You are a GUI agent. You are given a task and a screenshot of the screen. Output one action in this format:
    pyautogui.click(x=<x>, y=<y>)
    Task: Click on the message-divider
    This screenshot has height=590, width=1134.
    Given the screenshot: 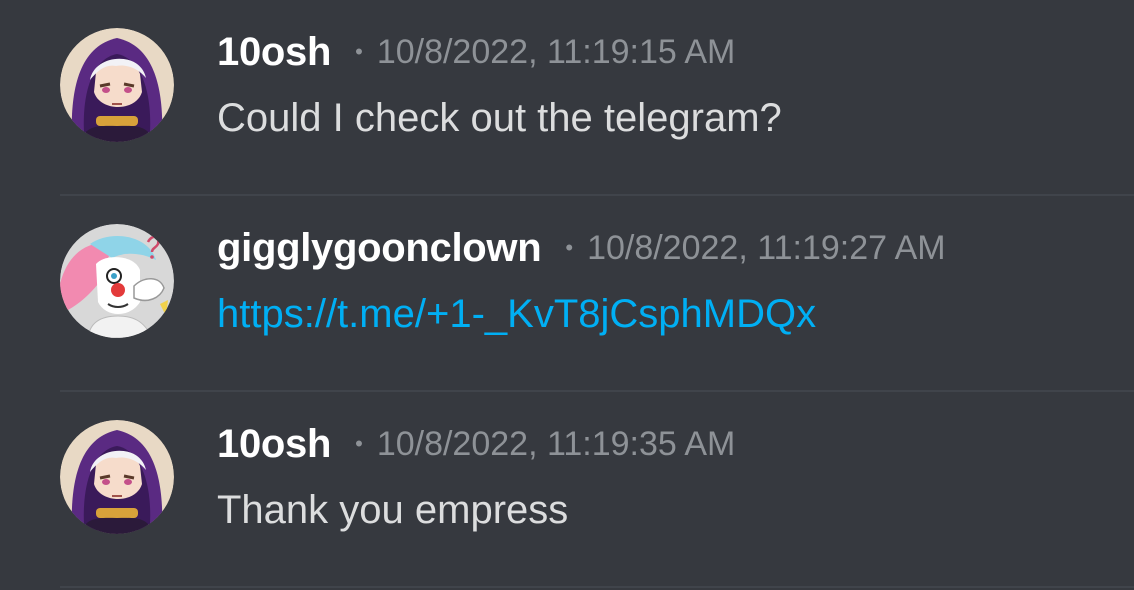 What is the action you would take?
    pyautogui.click(x=597, y=587)
    